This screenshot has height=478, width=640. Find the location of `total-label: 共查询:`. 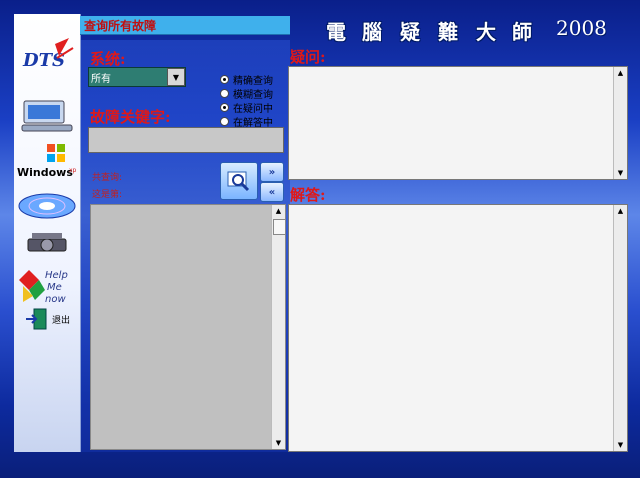

total-label: 共查询: is located at coordinates (107, 178).